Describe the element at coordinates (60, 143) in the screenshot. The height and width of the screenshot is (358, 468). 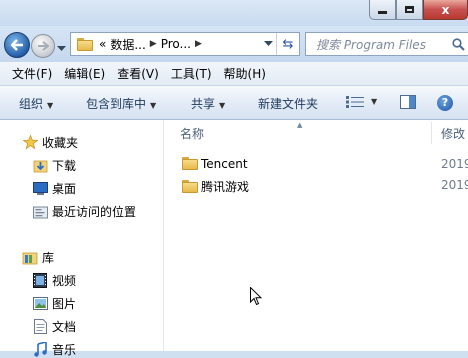
I see `nav-favorites-label: 收藏夹` at that location.